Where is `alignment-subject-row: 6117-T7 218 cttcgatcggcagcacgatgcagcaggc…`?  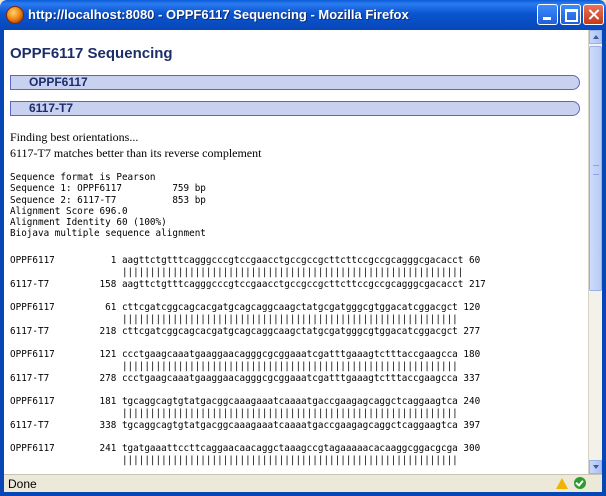
alignment-subject-row: 6117-T7 218 cttcgatcggcagcacgatgcagcaggc… is located at coordinates (245, 331).